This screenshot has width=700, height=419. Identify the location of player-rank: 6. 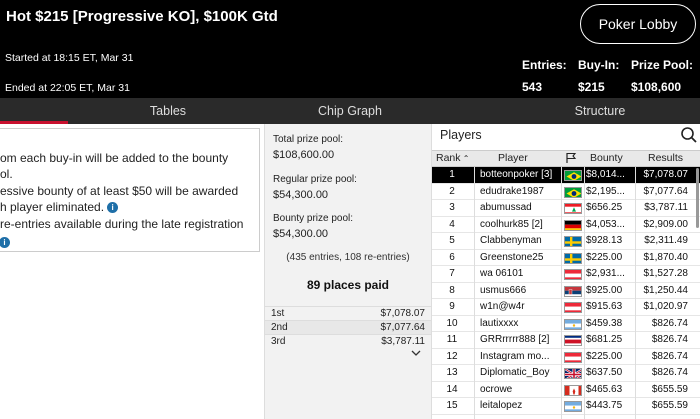
(452, 257).